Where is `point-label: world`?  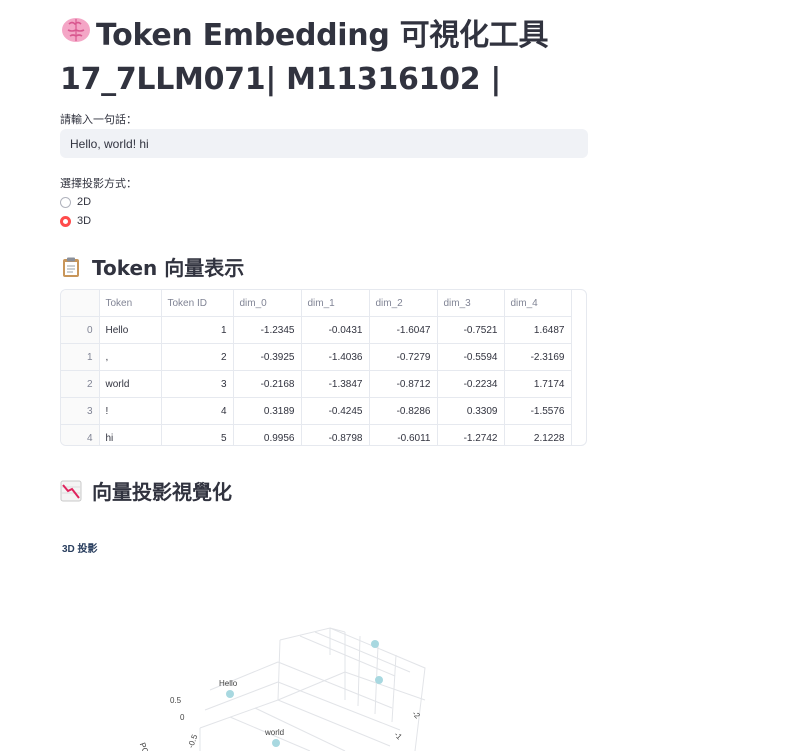
point-label: world is located at coordinates (274, 732).